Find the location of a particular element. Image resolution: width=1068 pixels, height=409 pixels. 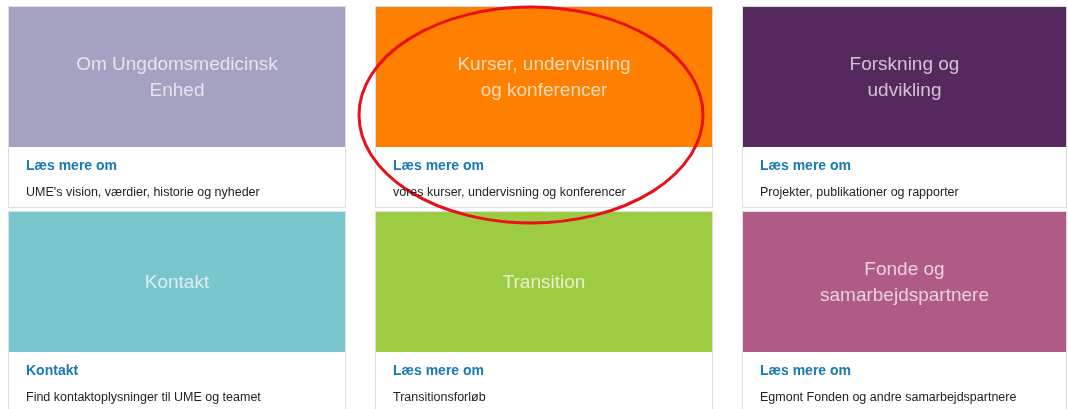

tile: Fonde og samarbejdspartnere is located at coordinates (904, 282).